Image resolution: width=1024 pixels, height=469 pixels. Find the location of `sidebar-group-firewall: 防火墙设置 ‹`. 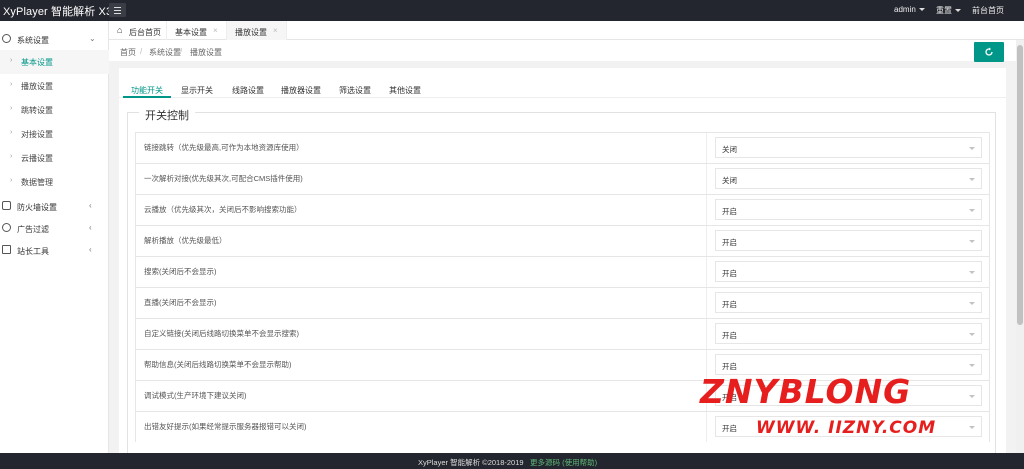

sidebar-group-firewall: 防火墙设置 ‹ is located at coordinates (54, 206).